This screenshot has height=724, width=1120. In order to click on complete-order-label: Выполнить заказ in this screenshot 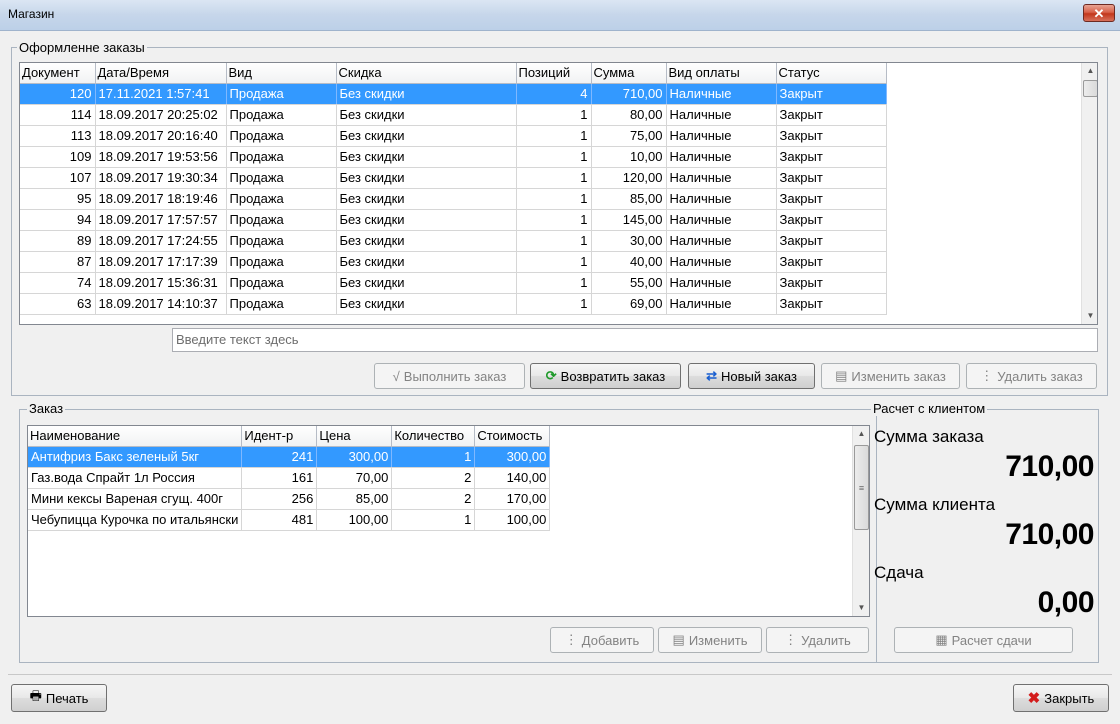, I will do `click(455, 376)`.